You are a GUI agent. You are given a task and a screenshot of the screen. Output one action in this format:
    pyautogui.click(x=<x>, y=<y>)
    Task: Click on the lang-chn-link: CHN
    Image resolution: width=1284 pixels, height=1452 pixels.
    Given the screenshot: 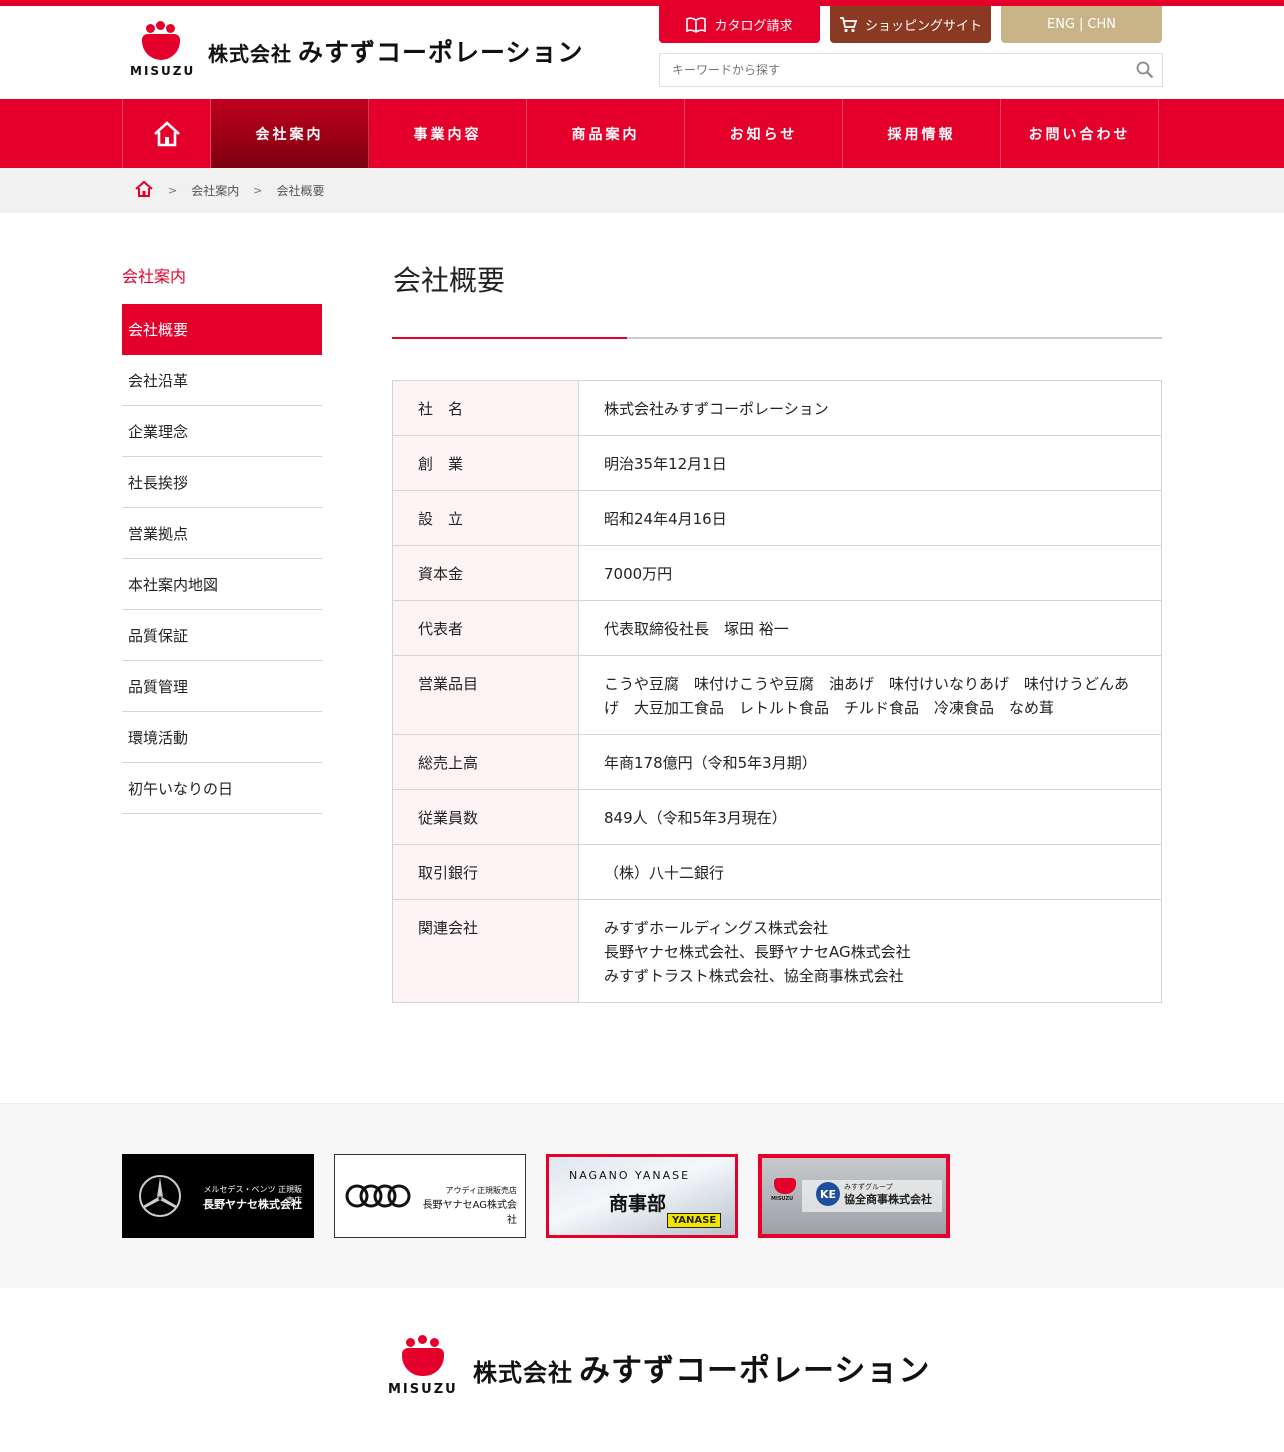 What is the action you would take?
    pyautogui.click(x=1101, y=24)
    